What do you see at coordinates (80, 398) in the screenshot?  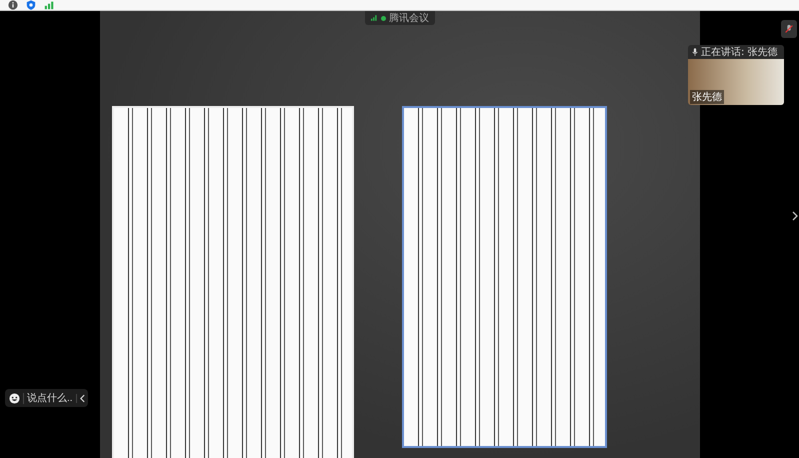 I see `chevron-left-icon` at bounding box center [80, 398].